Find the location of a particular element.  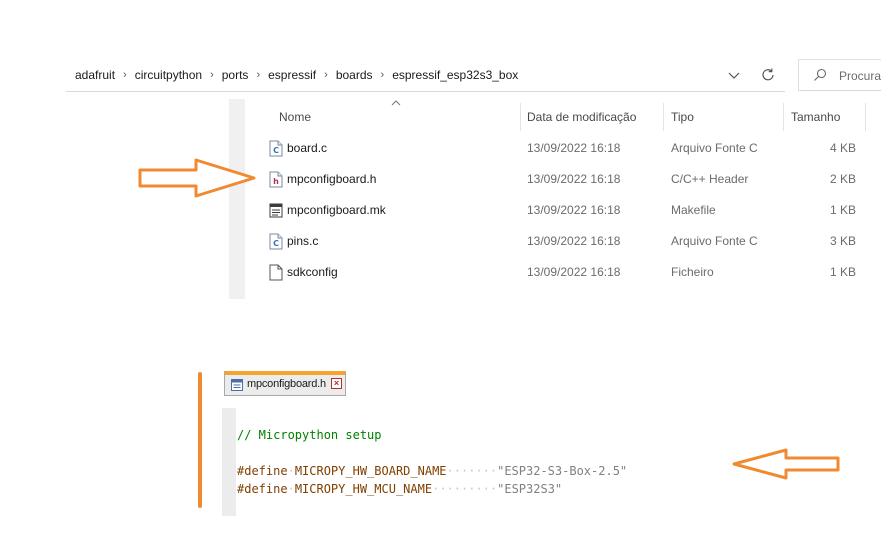

annotation-vertical-line is located at coordinates (200, 440).